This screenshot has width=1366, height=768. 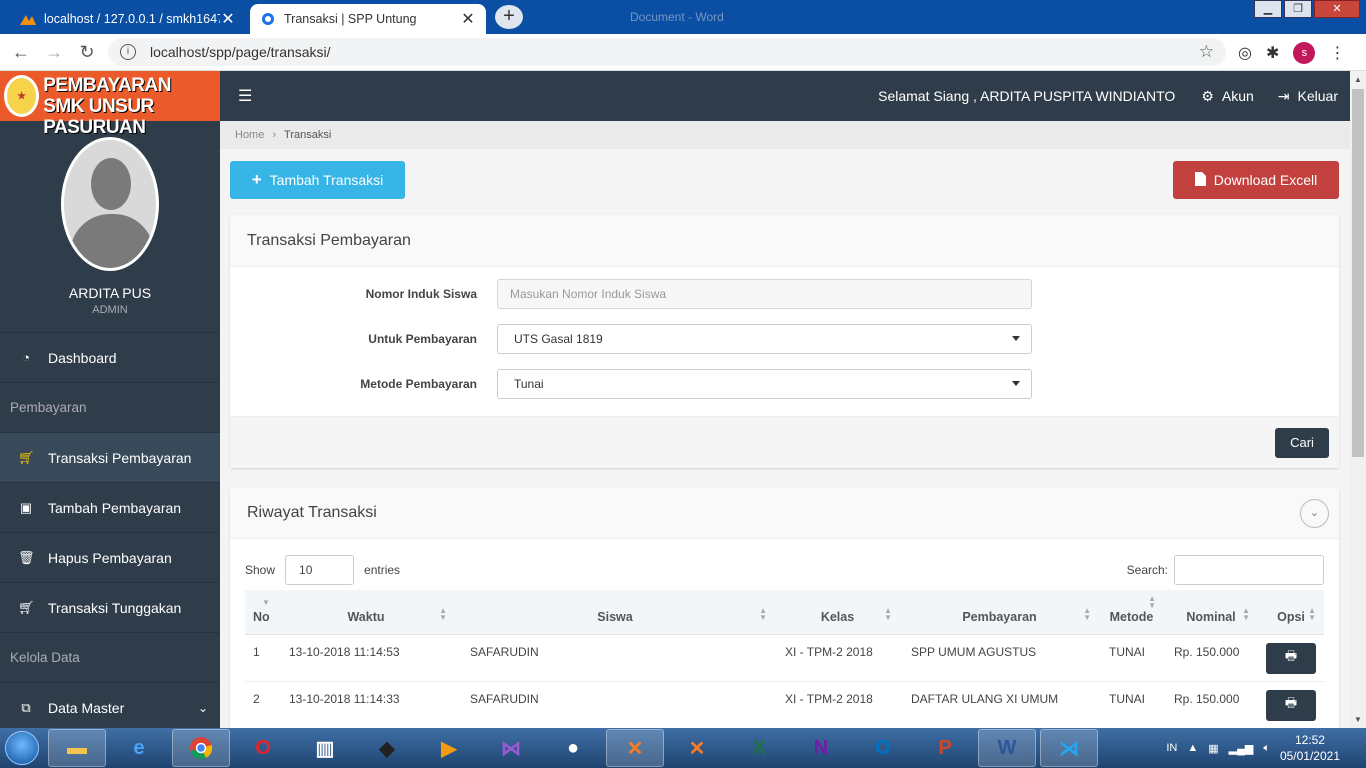 What do you see at coordinates (1256, 180) in the screenshot?
I see `download-excel-button: Download Excell` at bounding box center [1256, 180].